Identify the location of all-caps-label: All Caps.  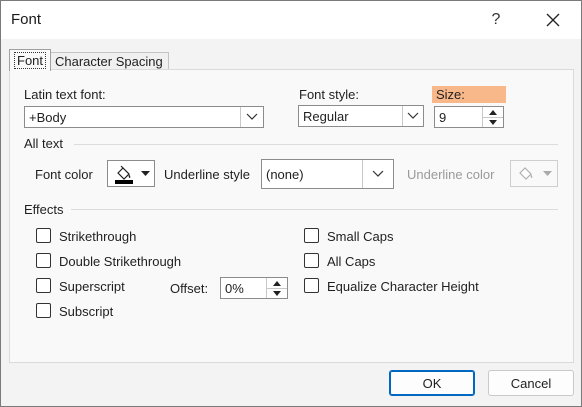
(351, 261).